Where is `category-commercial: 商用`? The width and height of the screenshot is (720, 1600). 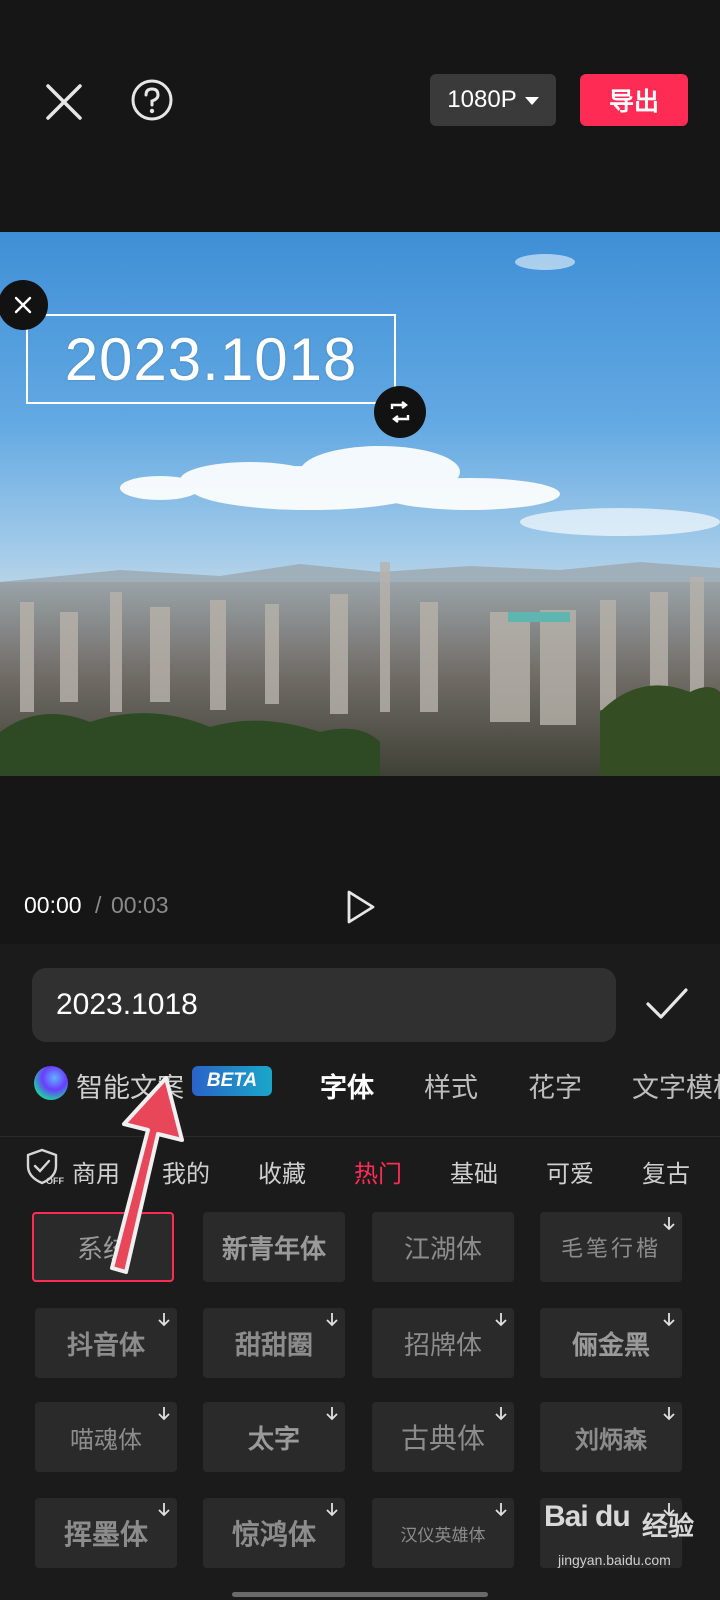 category-commercial: 商用 is located at coordinates (96, 1171).